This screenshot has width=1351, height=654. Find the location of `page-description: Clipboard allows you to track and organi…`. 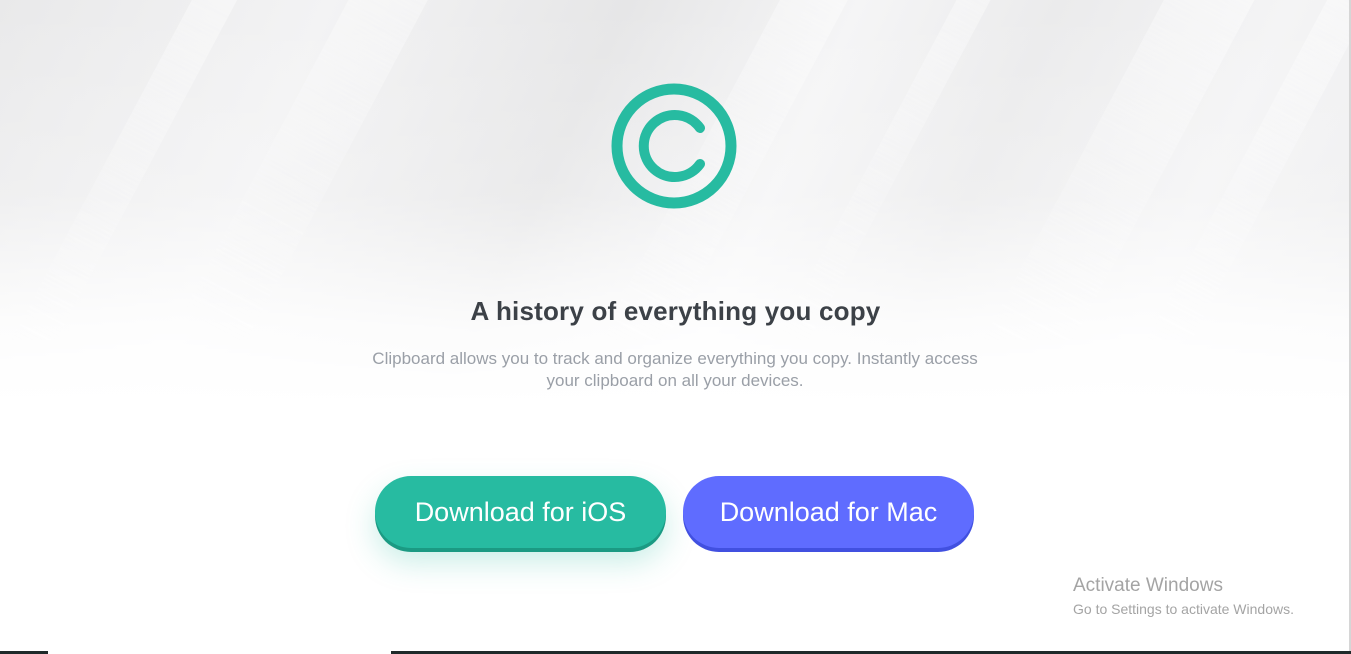

page-description: Clipboard allows you to track and organi… is located at coordinates (675, 369).